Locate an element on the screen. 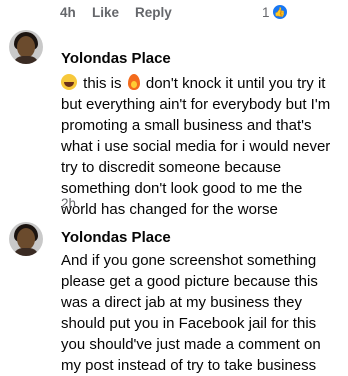 This screenshot has width=348, height=376. comment-actions-bar: 4h Like Reply 1 👍 is located at coordinates (174, 13).